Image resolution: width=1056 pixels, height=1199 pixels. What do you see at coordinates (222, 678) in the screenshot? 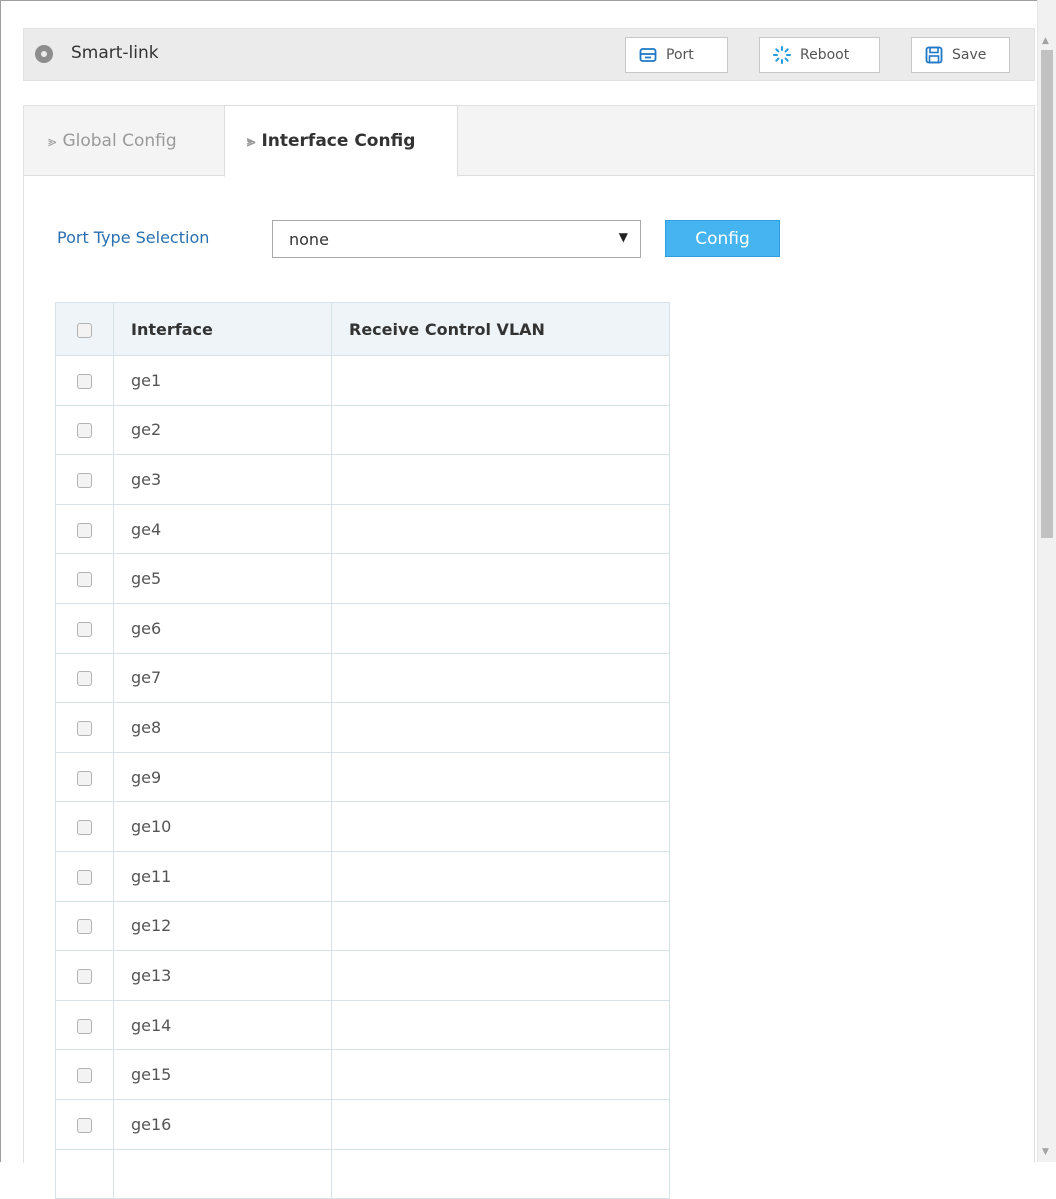
I see `interface-cell: ge7` at bounding box center [222, 678].